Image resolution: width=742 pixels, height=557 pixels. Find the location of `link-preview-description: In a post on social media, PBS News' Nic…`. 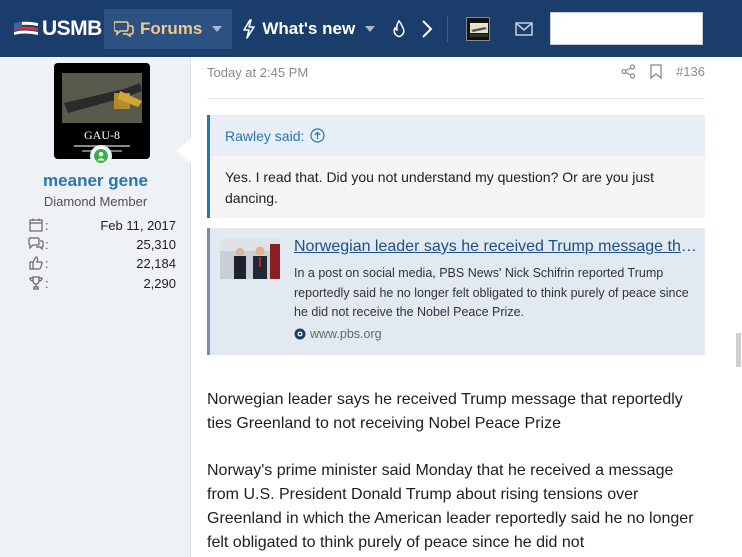

link-preview-description: In a post on social media, PBS News' Nic… is located at coordinates (491, 292).